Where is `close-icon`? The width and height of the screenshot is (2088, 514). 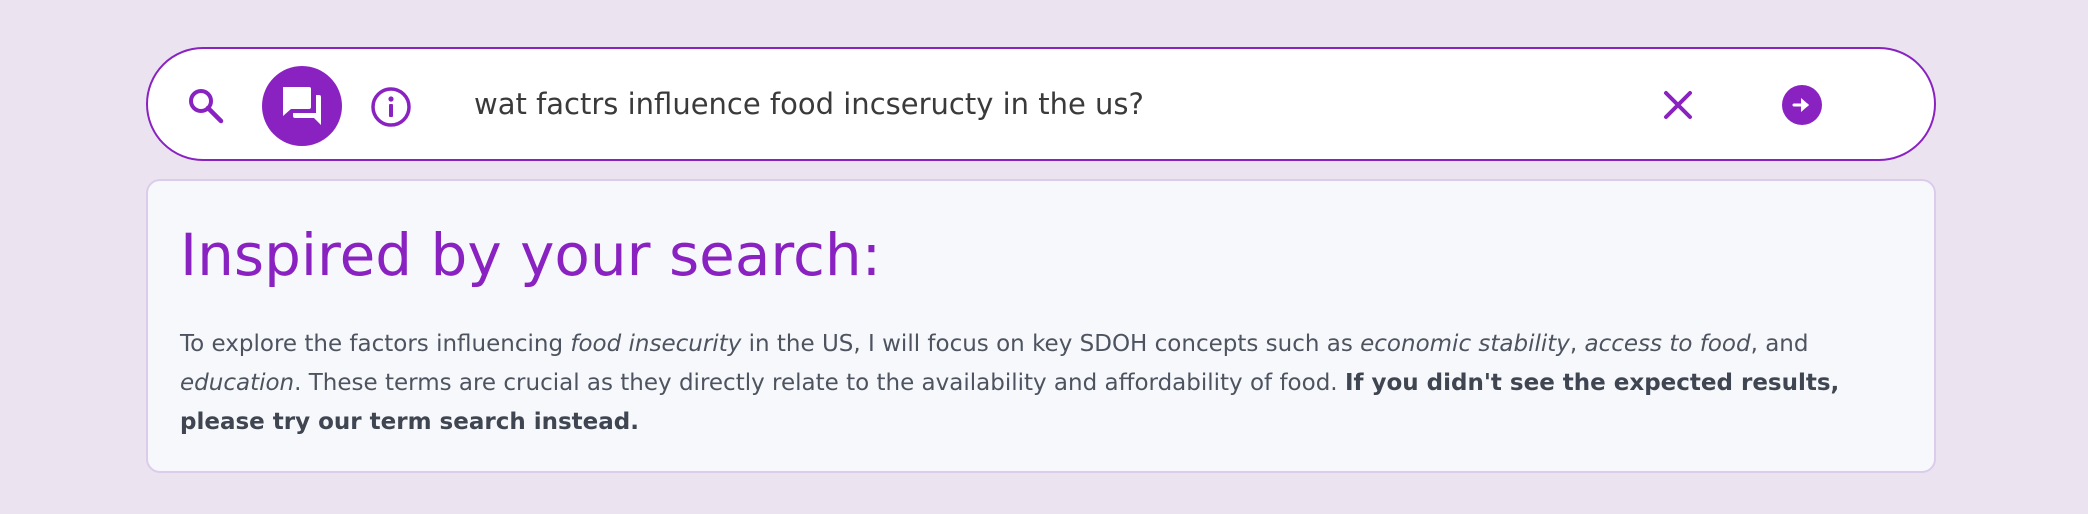 close-icon is located at coordinates (1678, 105).